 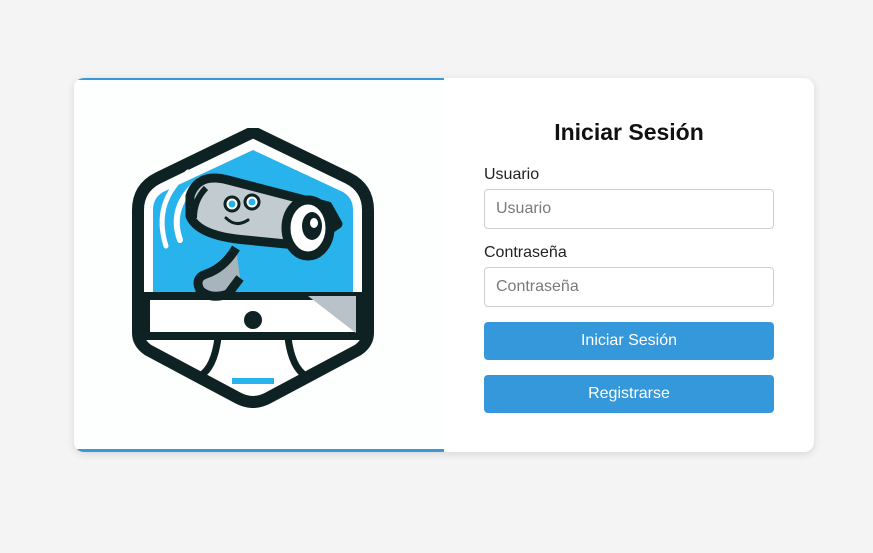 I want to click on username-input, so click(x=629, y=209).